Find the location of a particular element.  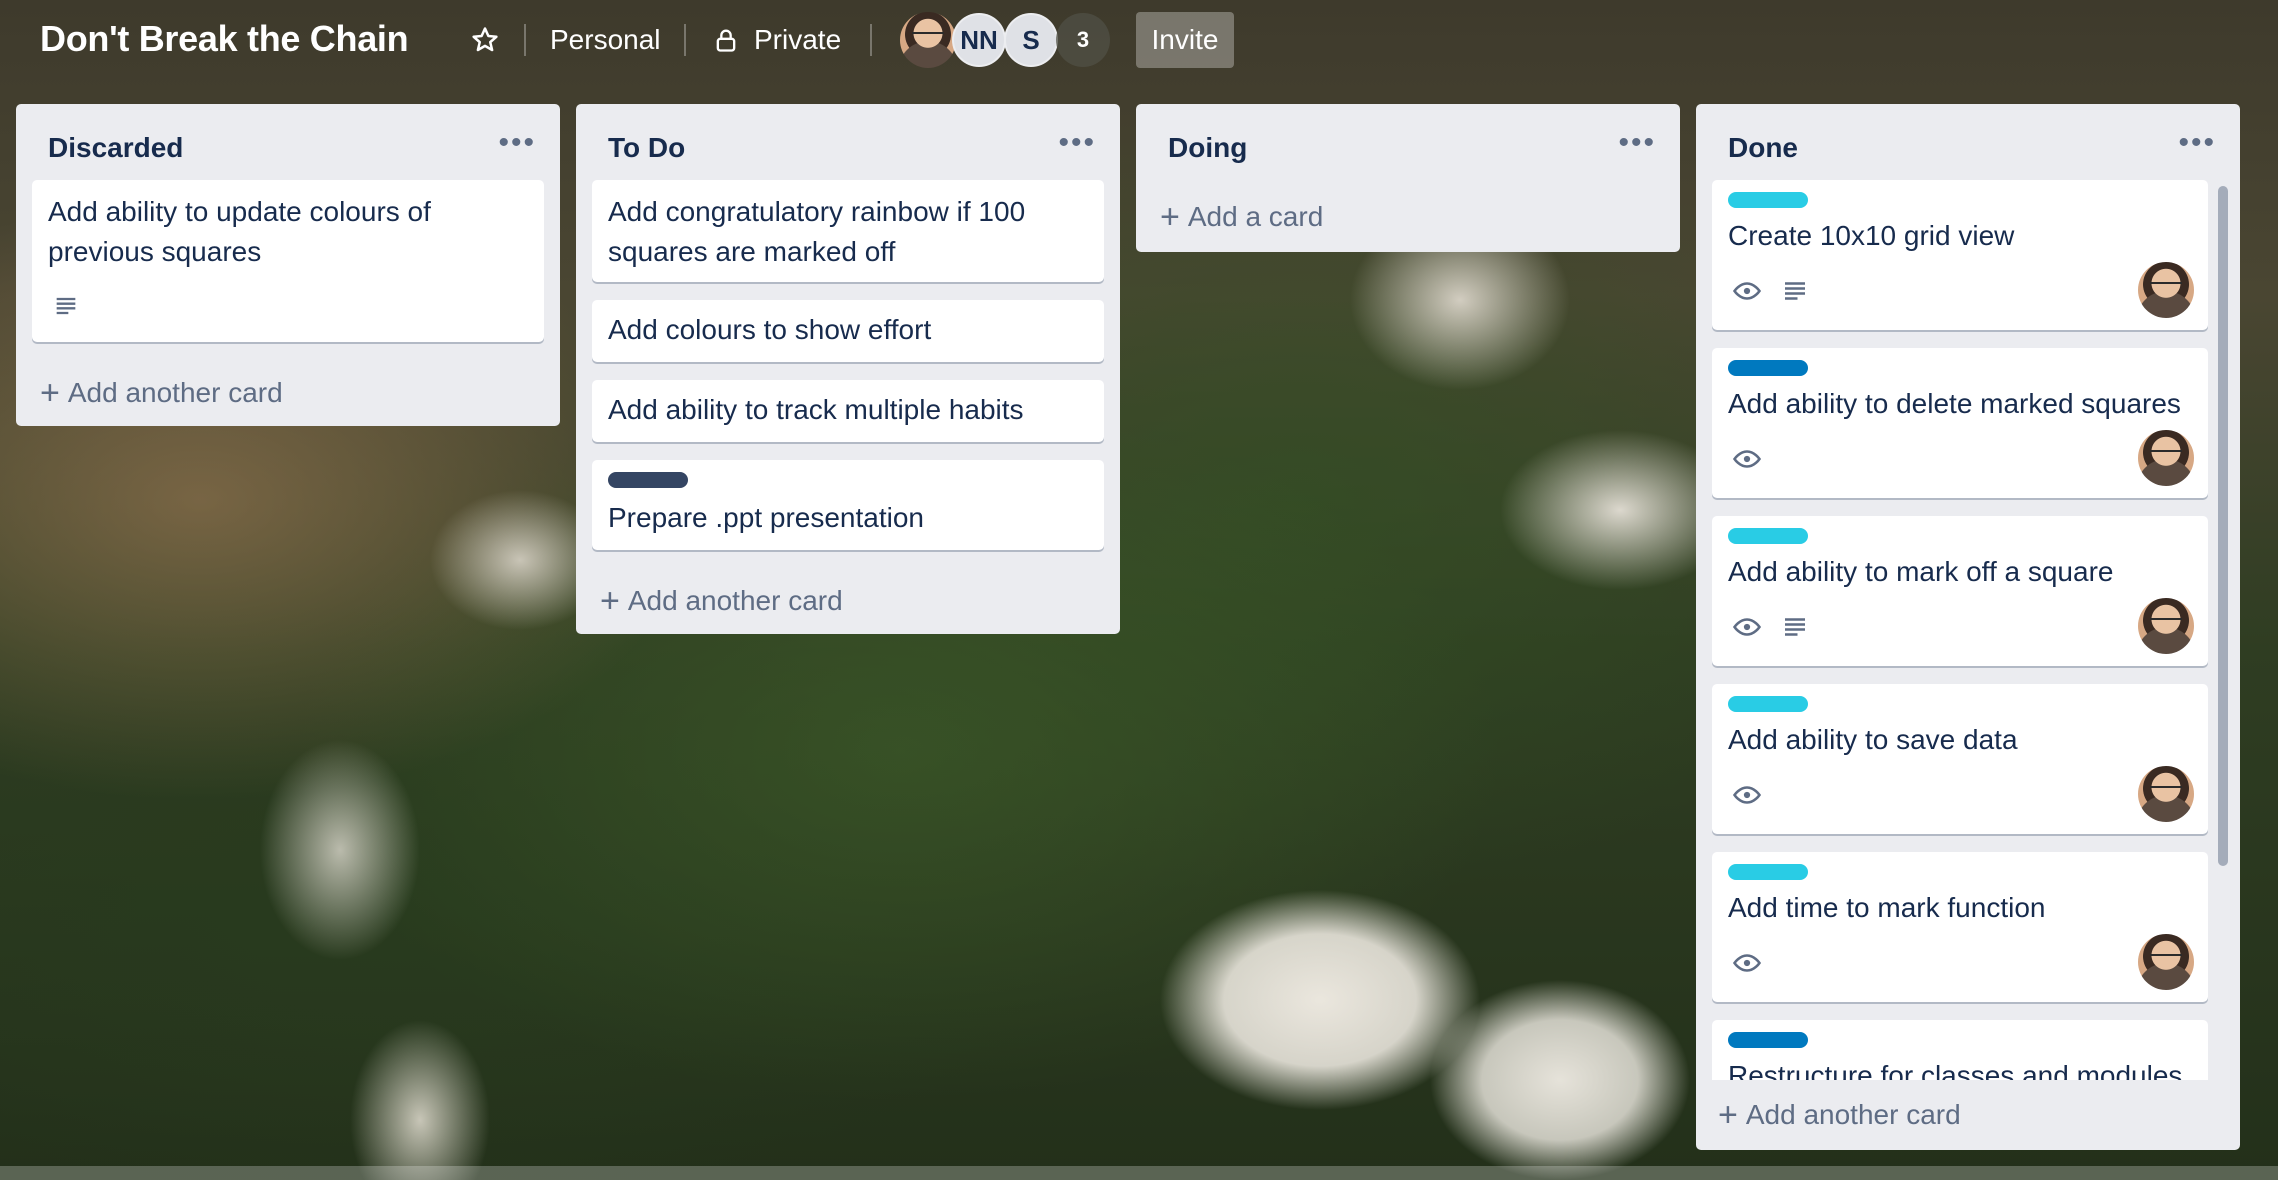

invite-button: Invite is located at coordinates (1185, 40).